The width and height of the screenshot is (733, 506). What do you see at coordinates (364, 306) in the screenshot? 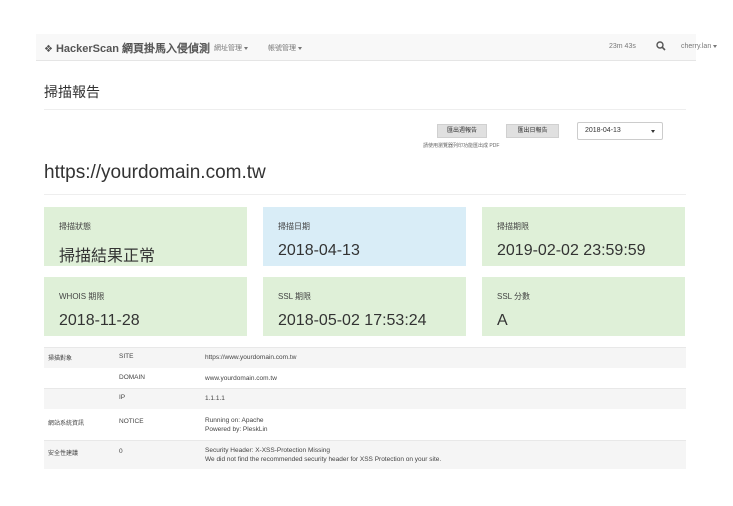
I see `card-ssl-expiry: SSL 期限 2018-05-02 17:53:24` at bounding box center [364, 306].